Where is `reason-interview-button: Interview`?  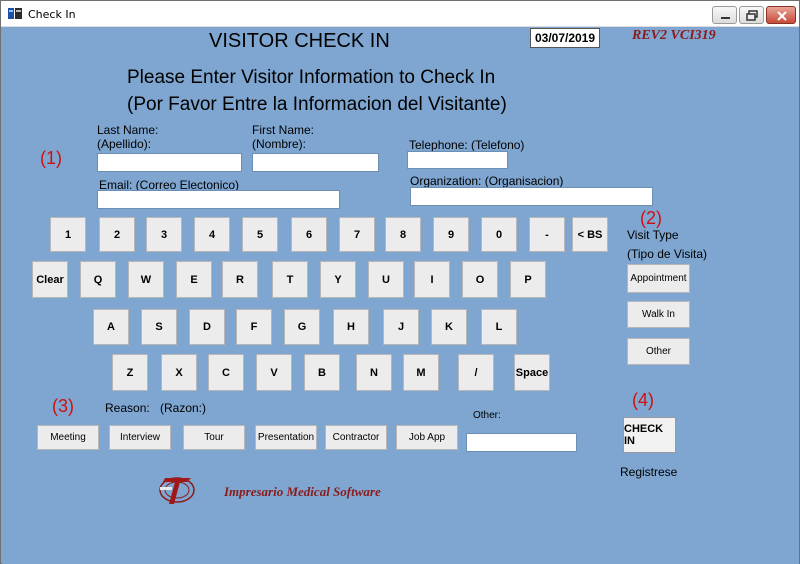 reason-interview-button: Interview is located at coordinates (140, 437).